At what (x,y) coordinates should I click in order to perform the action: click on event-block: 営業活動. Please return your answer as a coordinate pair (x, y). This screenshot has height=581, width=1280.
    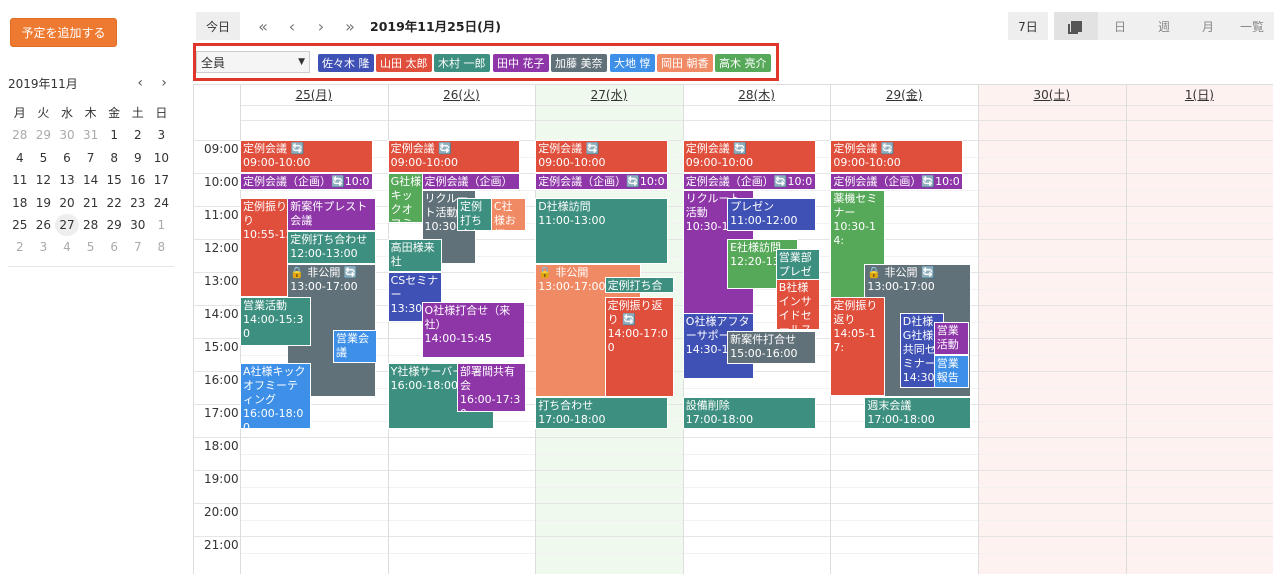
    Looking at the image, I should click on (951, 338).